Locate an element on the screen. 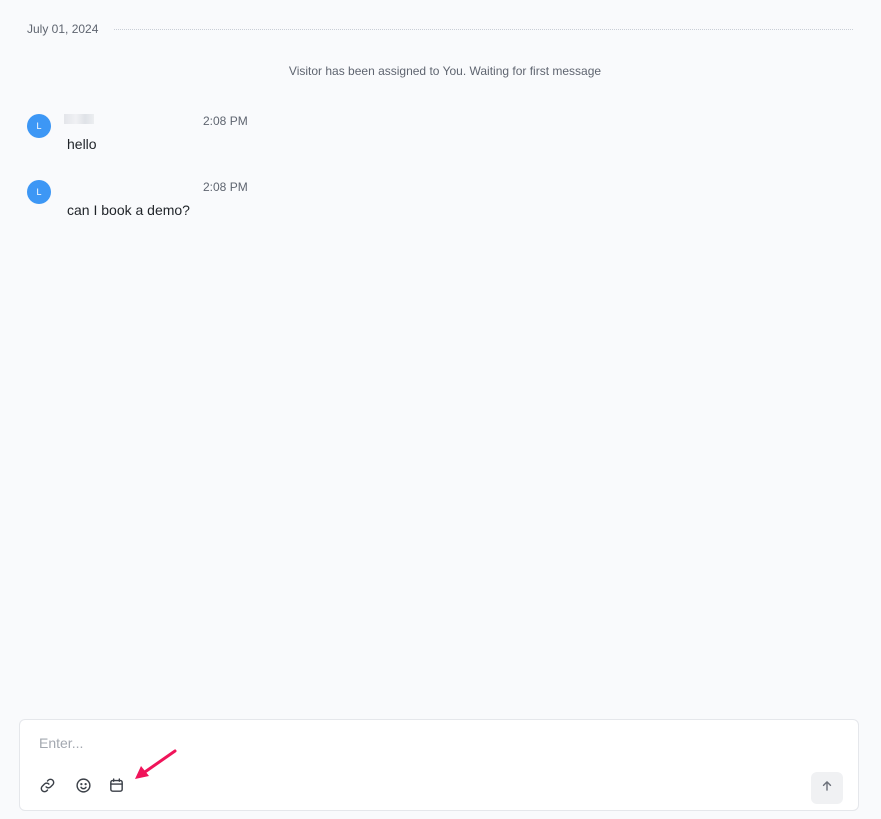  arrow-up-icon is located at coordinates (827, 788).